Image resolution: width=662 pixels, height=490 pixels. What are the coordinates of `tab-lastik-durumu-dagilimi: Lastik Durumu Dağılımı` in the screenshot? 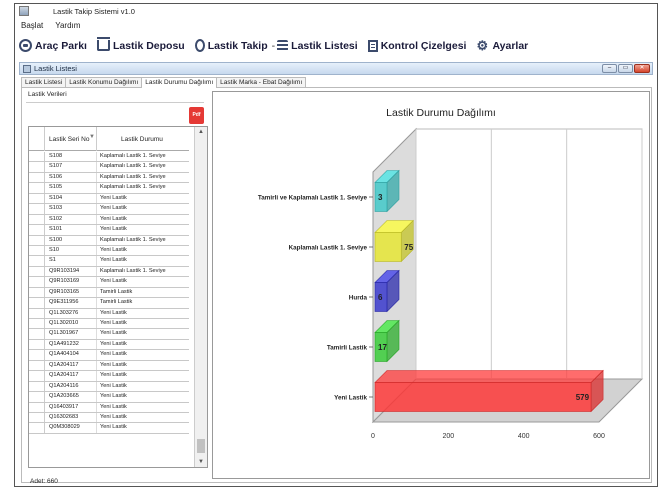 It's located at (179, 82).